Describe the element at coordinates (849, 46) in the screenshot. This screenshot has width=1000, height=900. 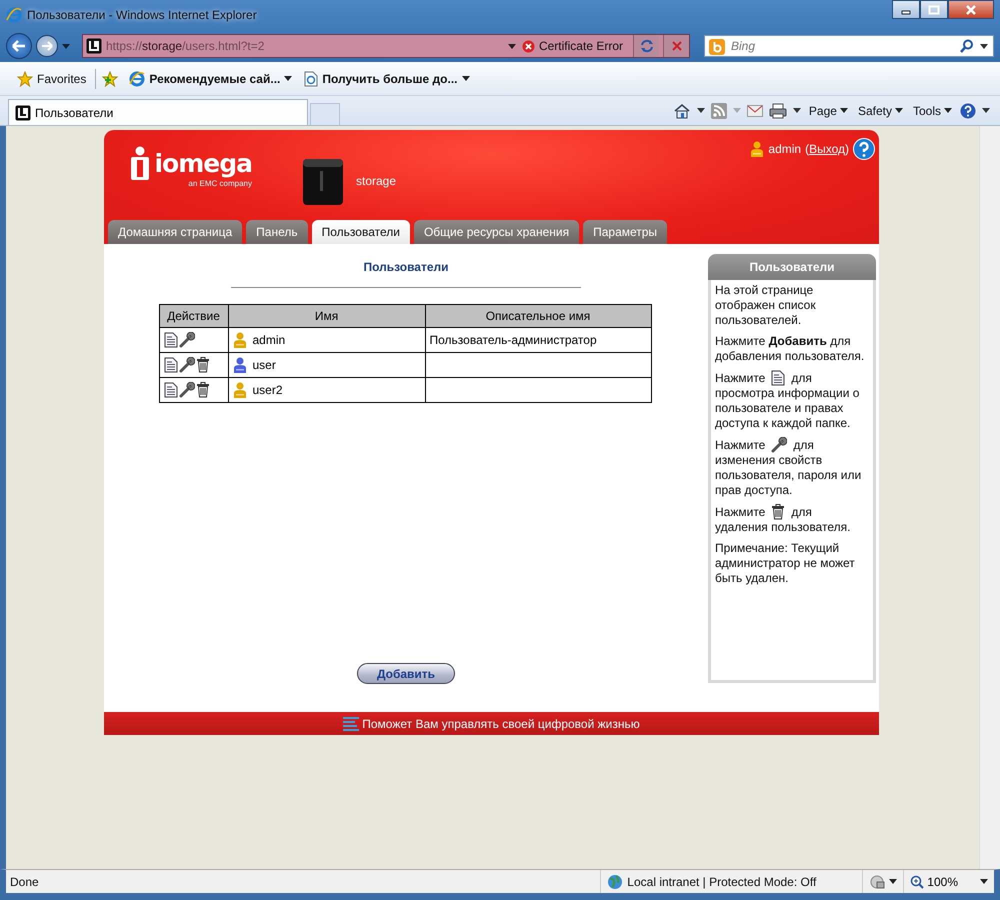
I see `search-field: Bing` at that location.